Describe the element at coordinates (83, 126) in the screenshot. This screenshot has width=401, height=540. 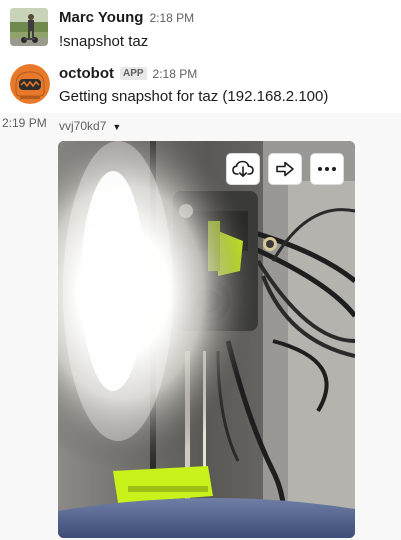
I see `file-name-label: vvj70kd7` at that location.